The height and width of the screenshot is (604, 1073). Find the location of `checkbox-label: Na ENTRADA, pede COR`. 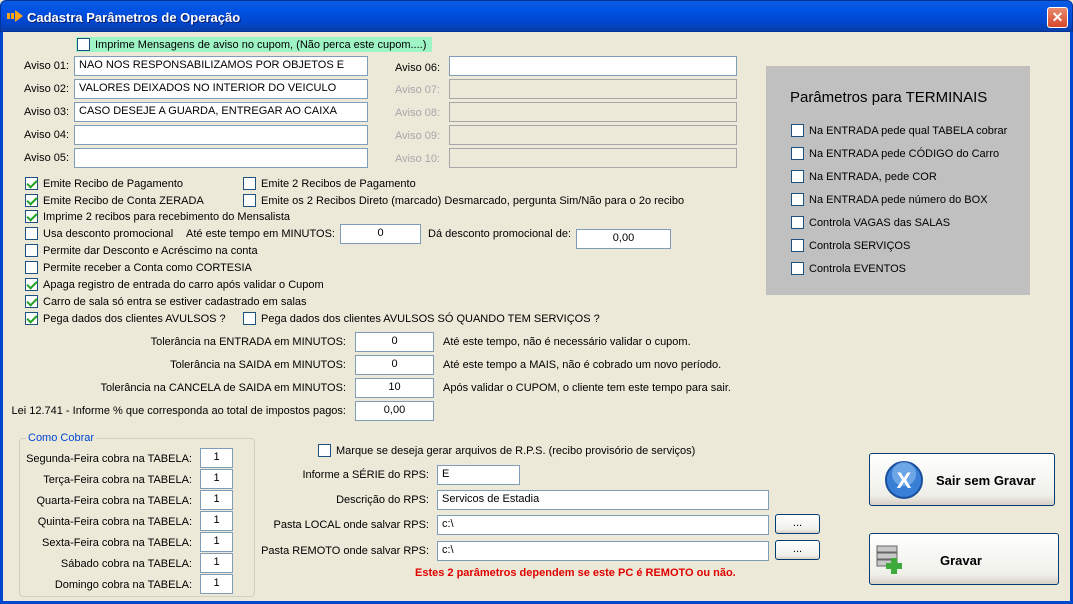

checkbox-label: Na ENTRADA, pede COR is located at coordinates (873, 176).